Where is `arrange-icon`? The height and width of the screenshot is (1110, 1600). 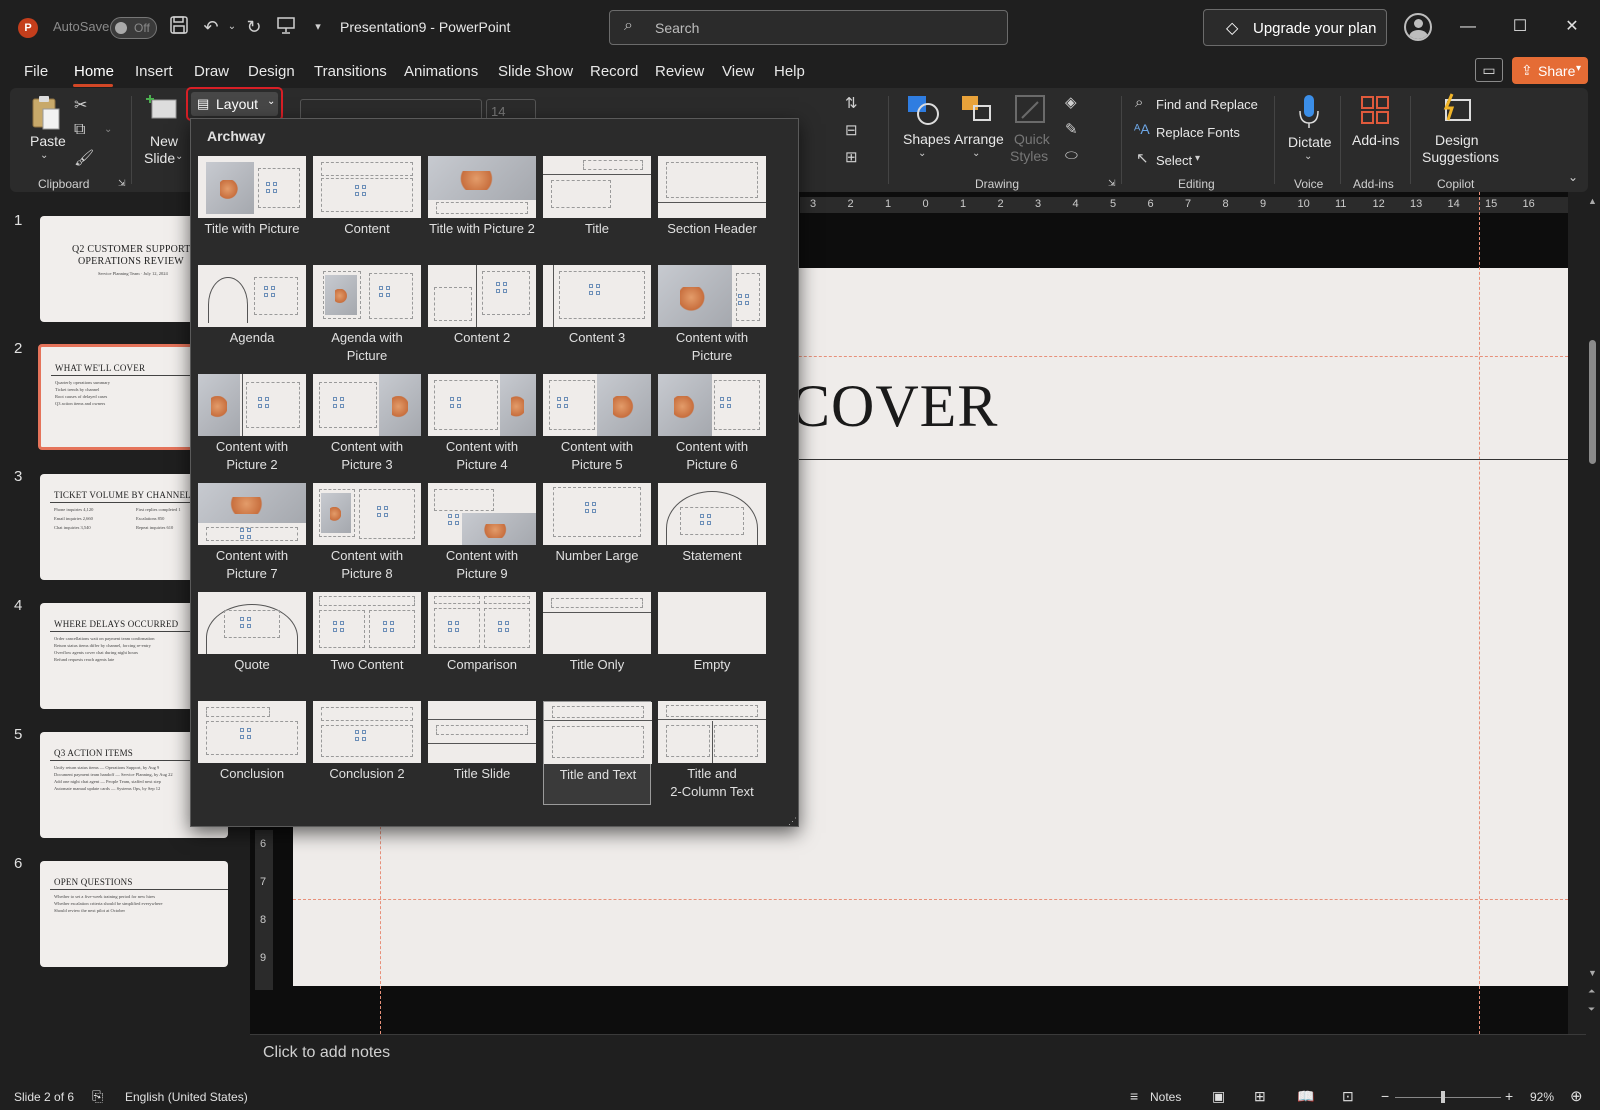 arrange-icon is located at coordinates (977, 110).